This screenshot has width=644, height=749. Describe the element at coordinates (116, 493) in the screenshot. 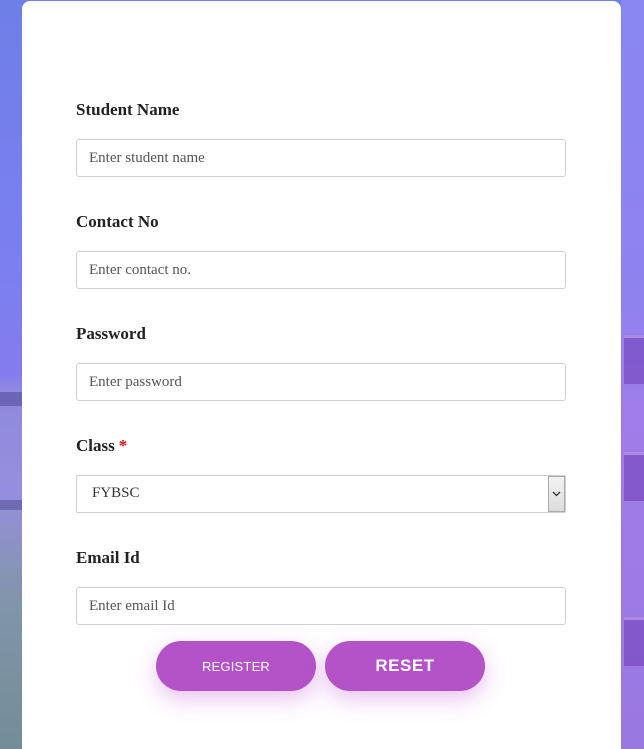

I see `class-select-value: FYBSC` at that location.